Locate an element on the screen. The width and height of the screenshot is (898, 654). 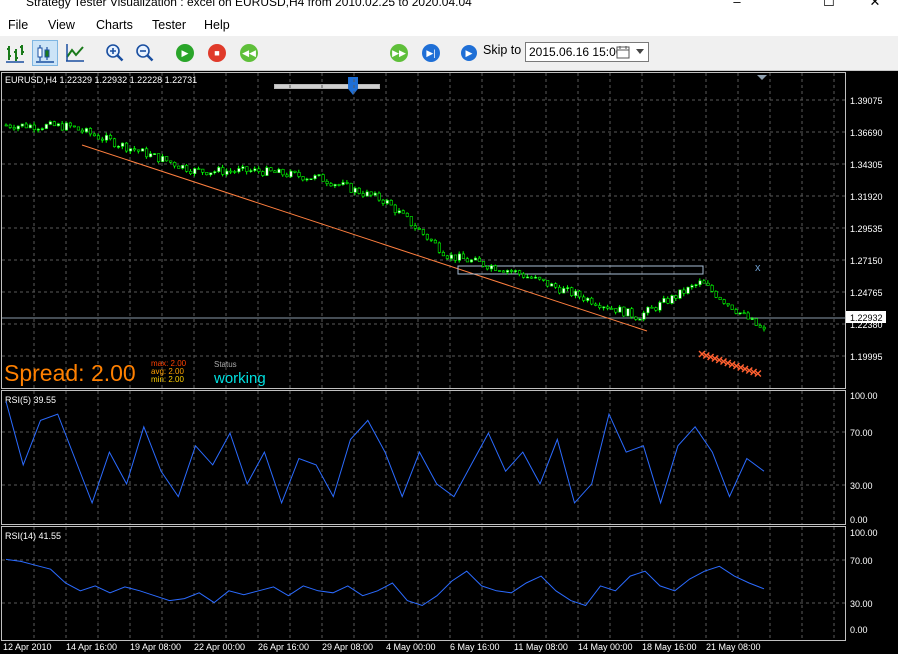
stop-button: ■ is located at coordinates (217, 53).